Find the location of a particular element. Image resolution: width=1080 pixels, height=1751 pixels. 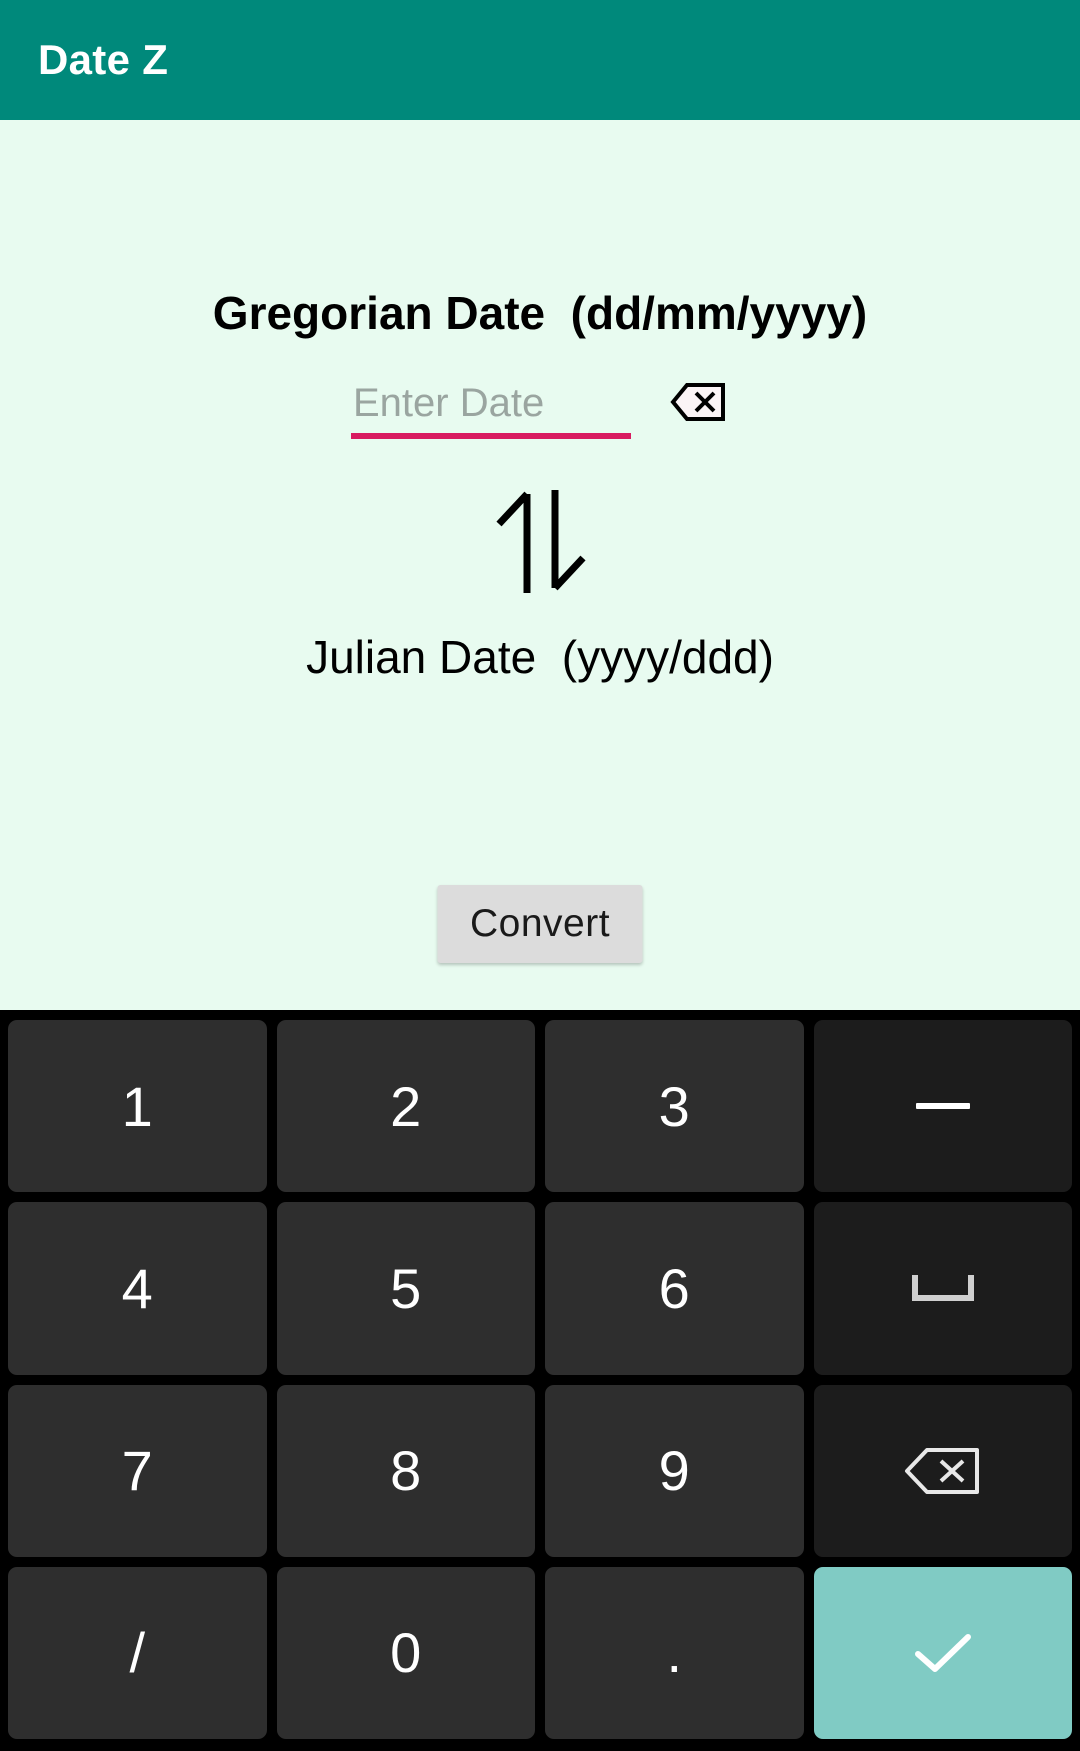

key-backspace is located at coordinates (942, 1470).